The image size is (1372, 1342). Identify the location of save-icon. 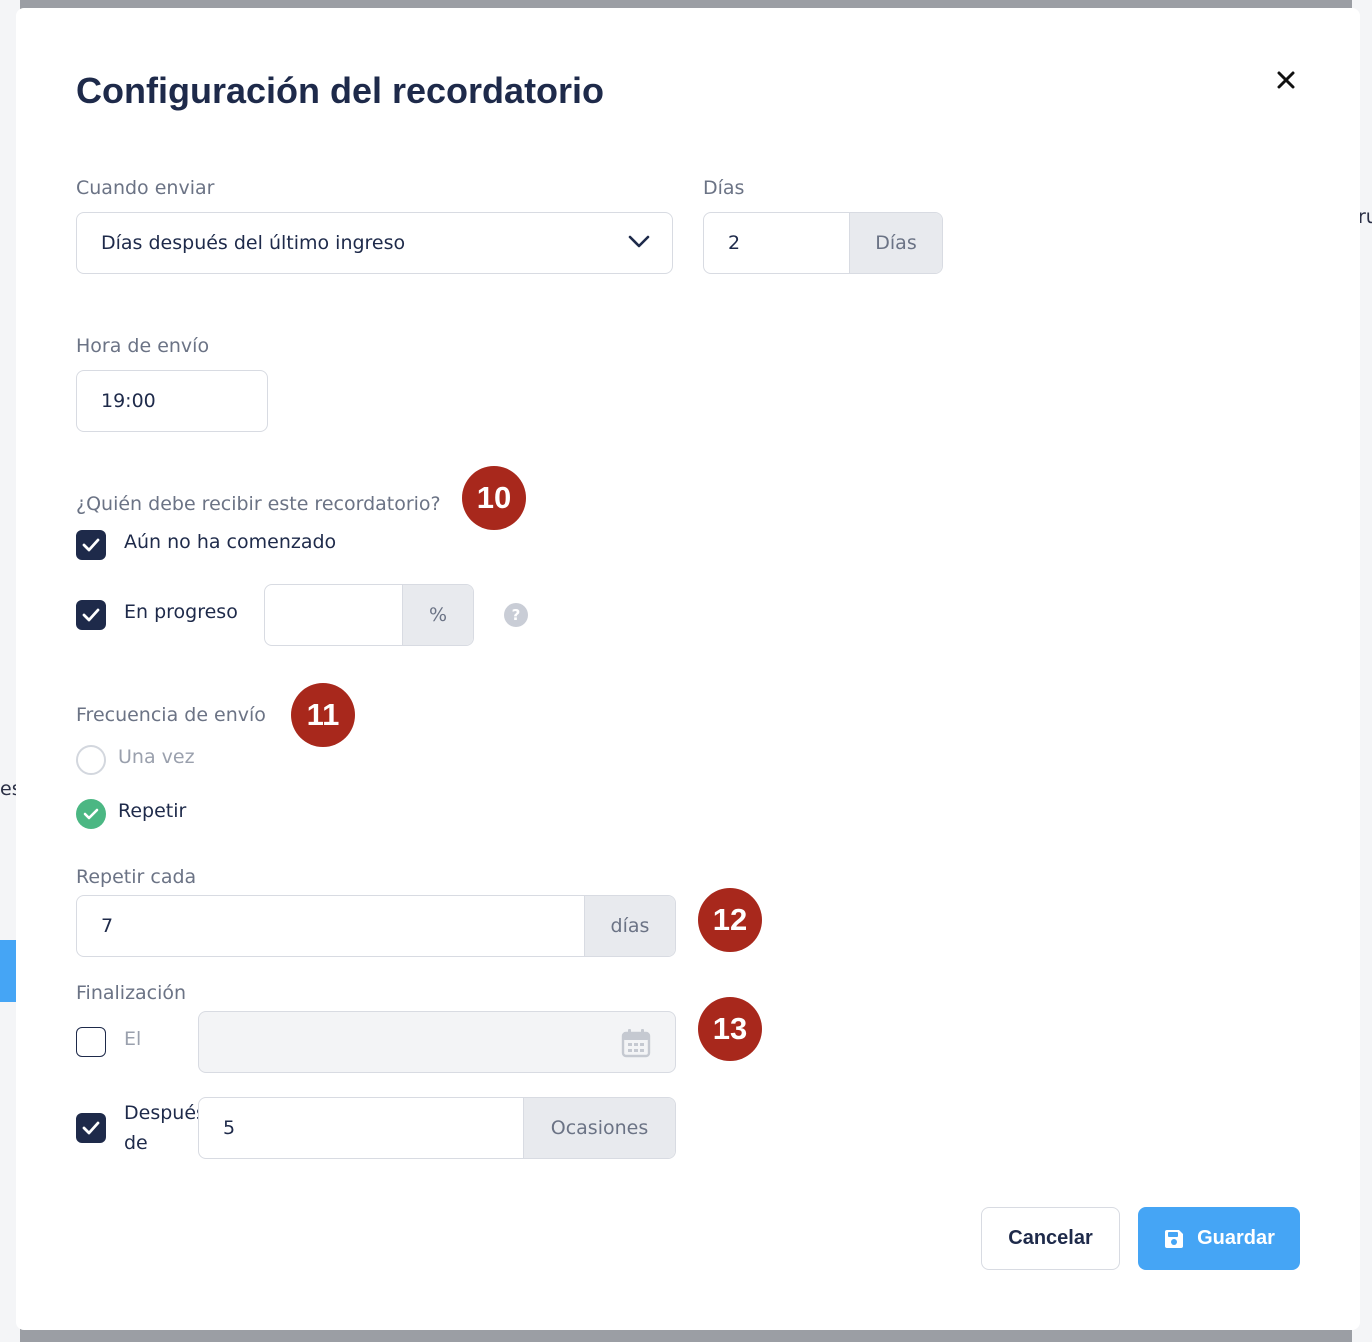
(1174, 1238).